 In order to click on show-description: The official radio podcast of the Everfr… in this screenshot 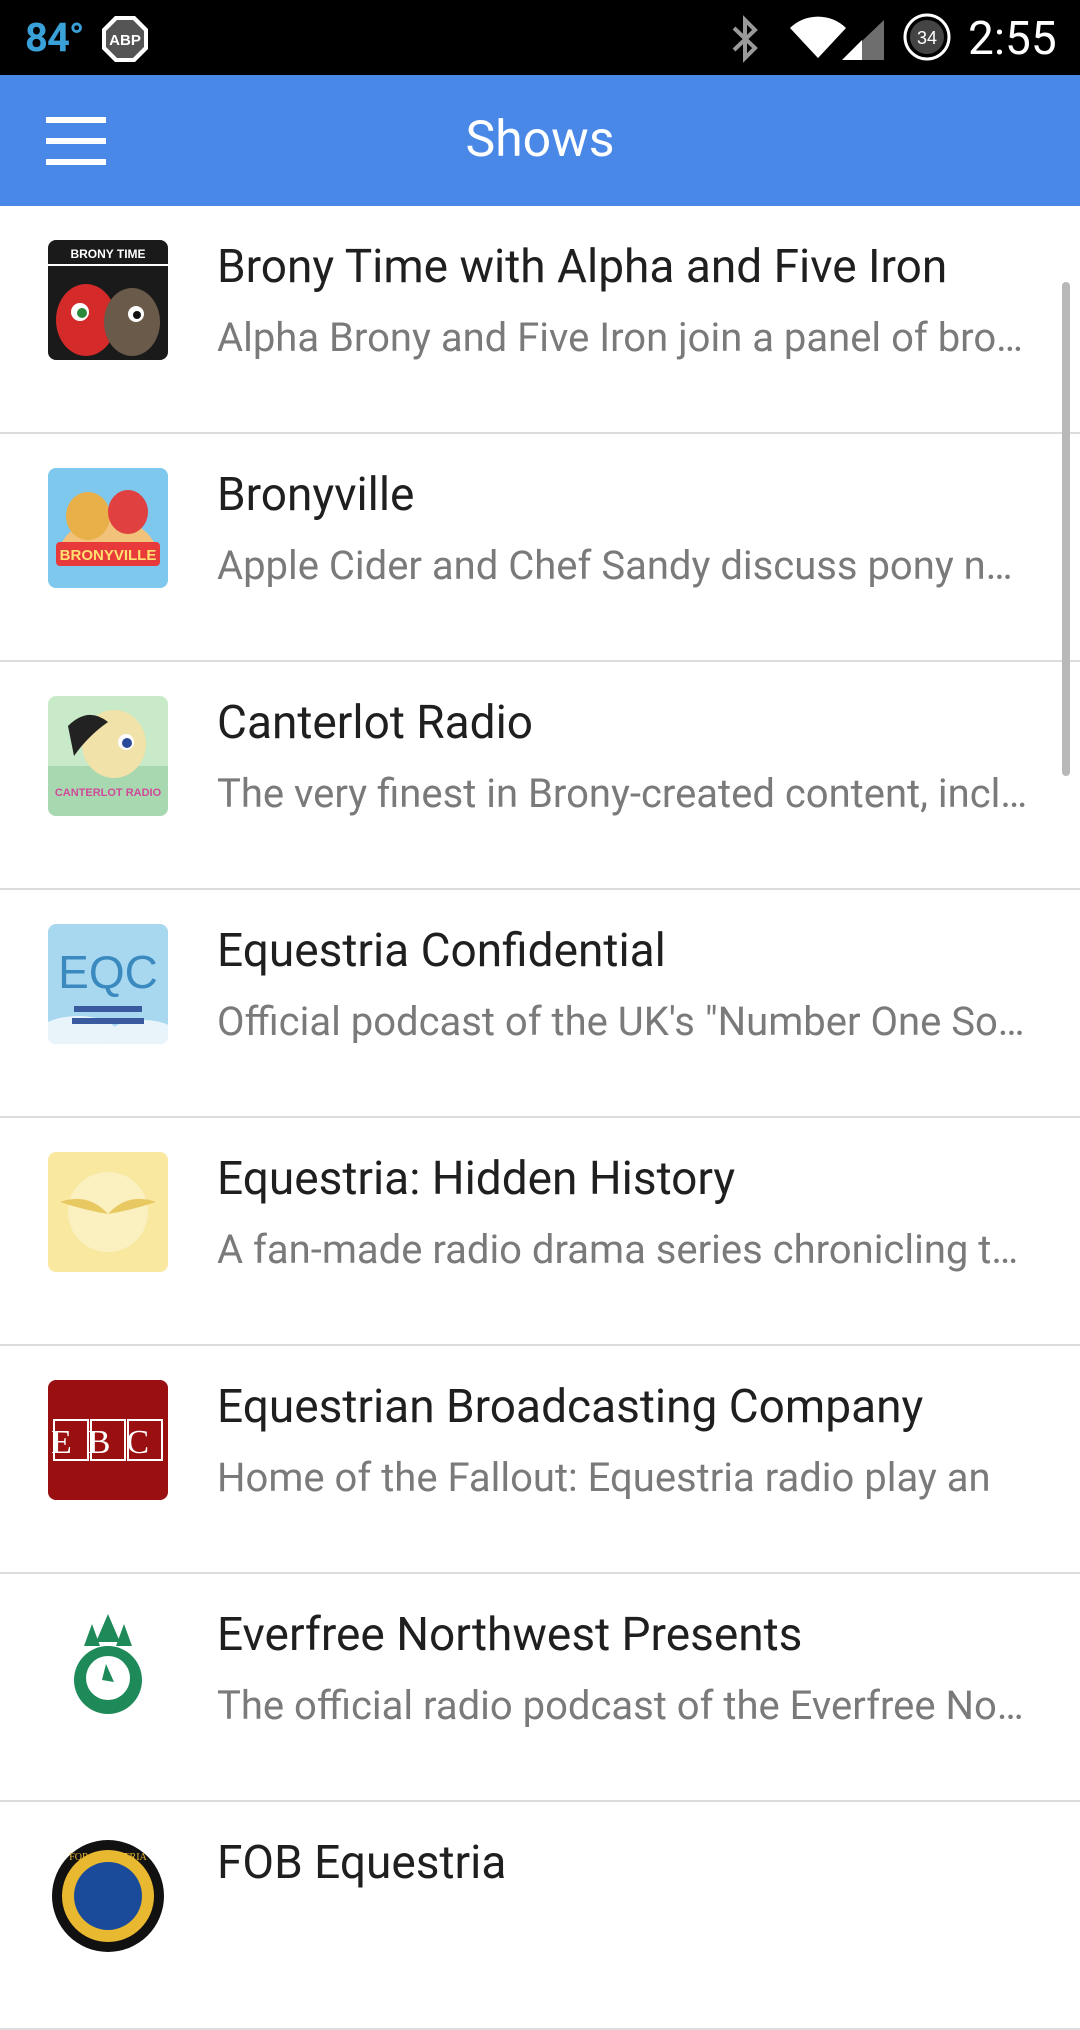, I will do `click(625, 1705)`.